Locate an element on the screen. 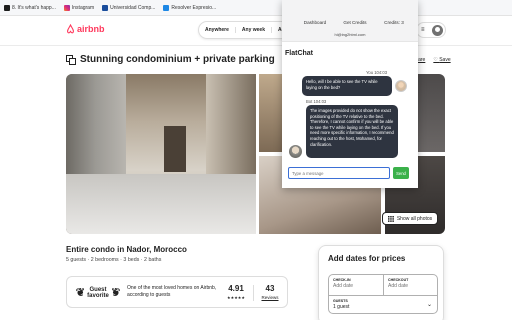  bot-avatar is located at coordinates (295, 151).